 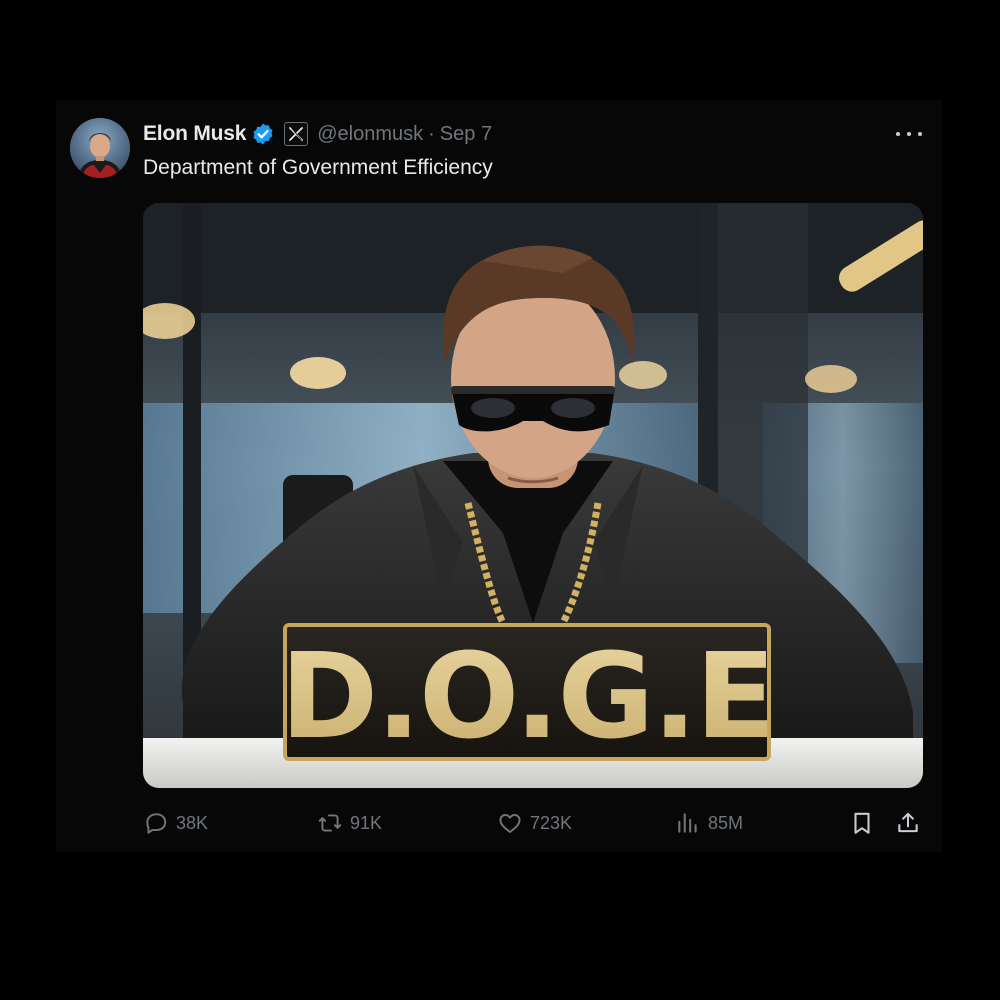 I want to click on reply-button: 38K, so click(x=175, y=823).